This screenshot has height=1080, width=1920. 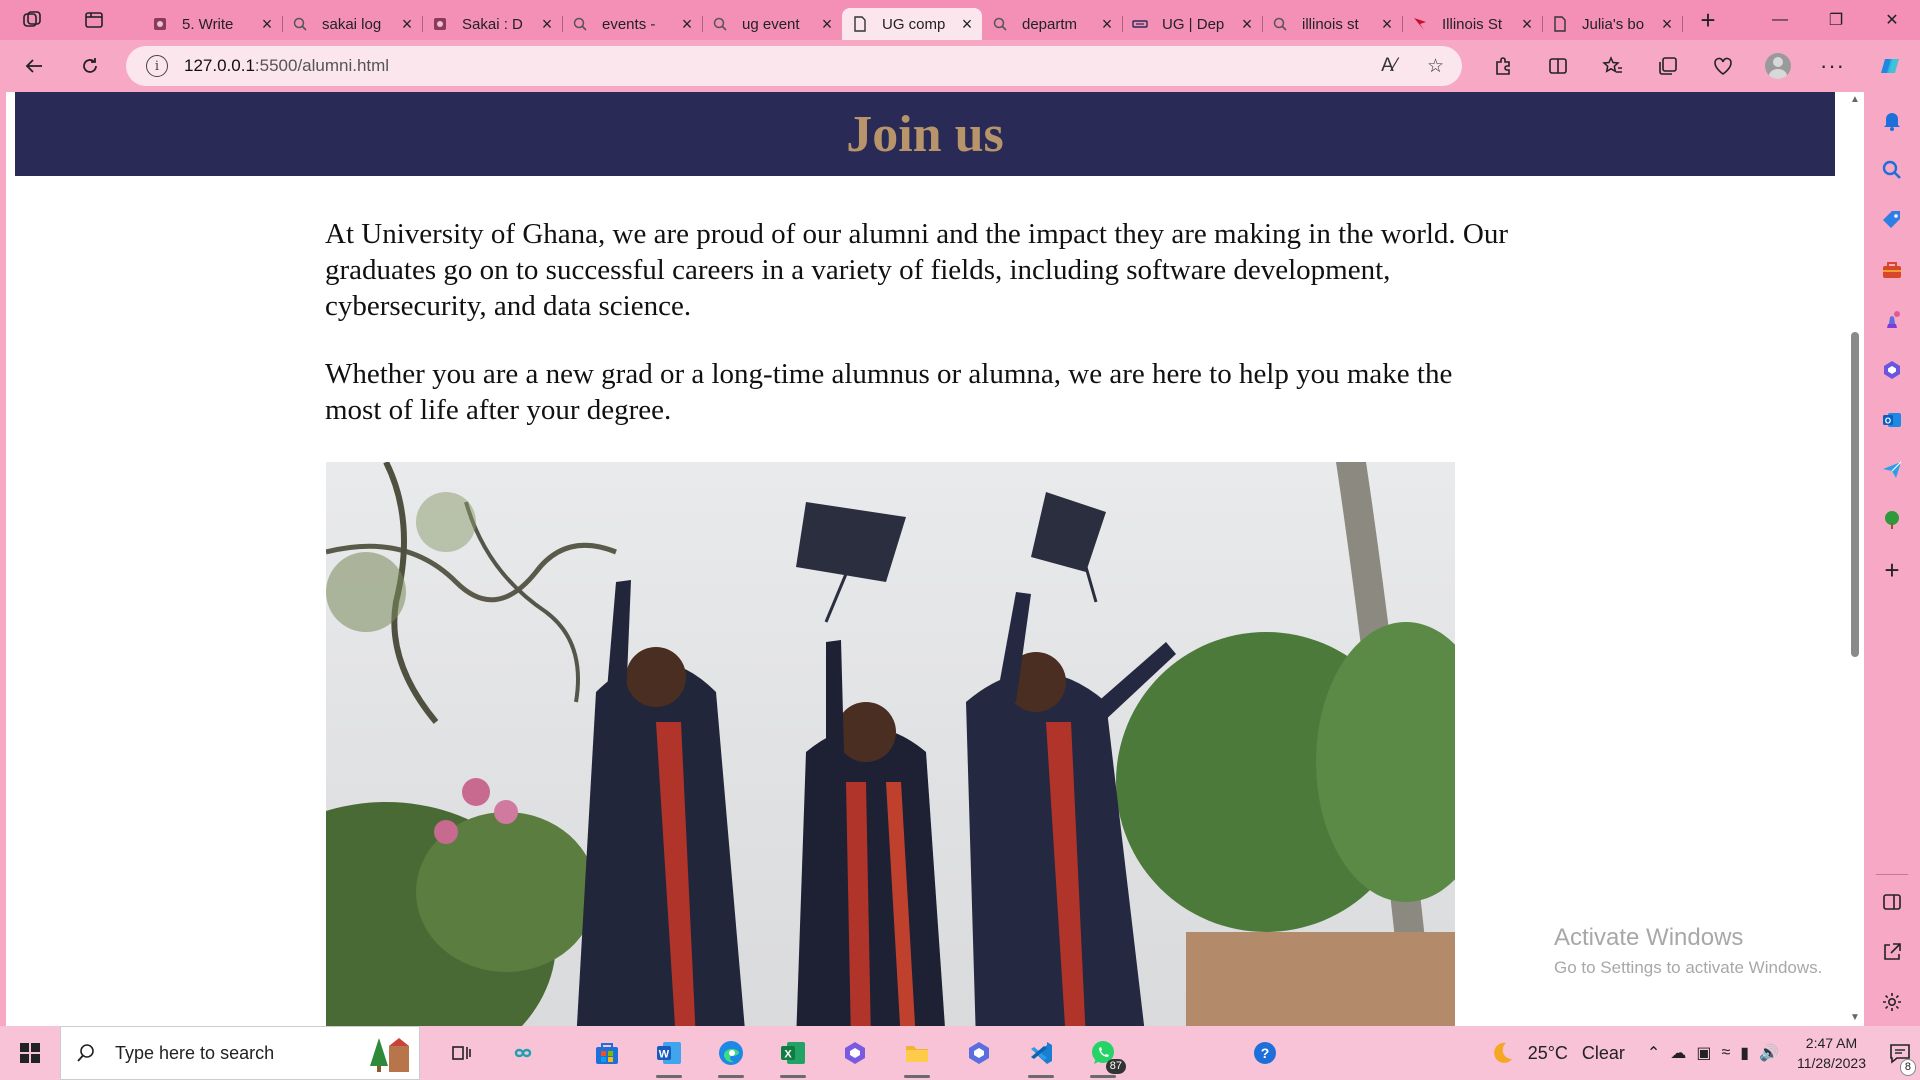 What do you see at coordinates (1892, 170) in the screenshot?
I see `sidebar-search-button` at bounding box center [1892, 170].